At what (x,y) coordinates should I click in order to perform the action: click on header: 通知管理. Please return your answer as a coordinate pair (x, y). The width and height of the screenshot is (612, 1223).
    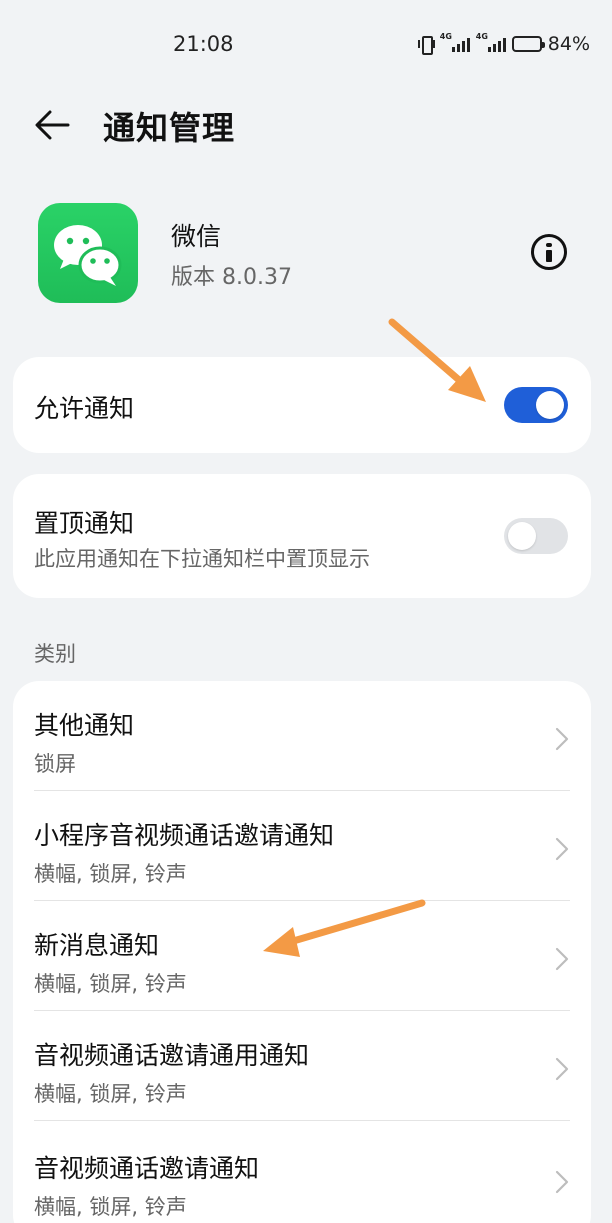
    Looking at the image, I should click on (306, 125).